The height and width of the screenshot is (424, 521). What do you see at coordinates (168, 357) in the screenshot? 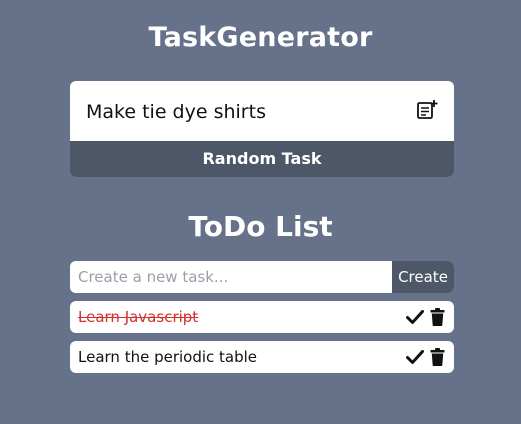
I see `task-label: Learn the periodic table` at bounding box center [168, 357].